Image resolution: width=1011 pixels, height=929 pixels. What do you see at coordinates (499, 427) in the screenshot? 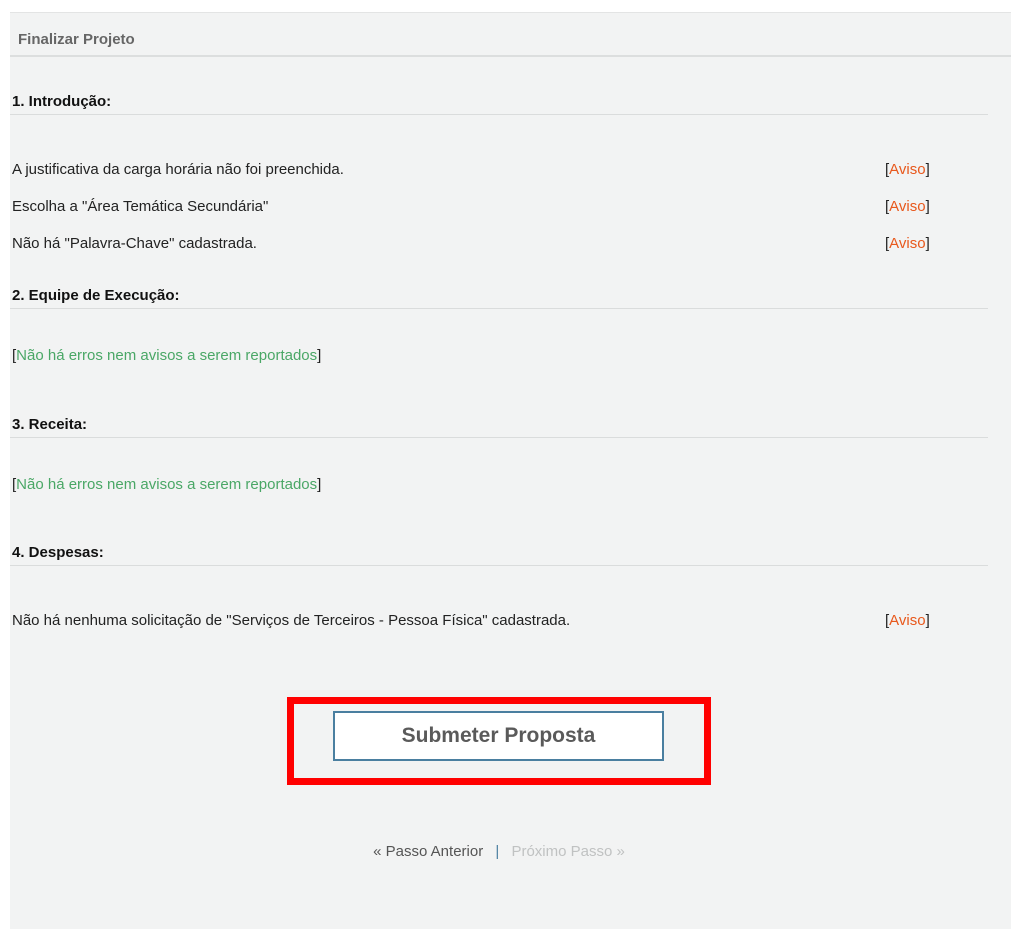
I see `section-title: 3. Receita:` at bounding box center [499, 427].